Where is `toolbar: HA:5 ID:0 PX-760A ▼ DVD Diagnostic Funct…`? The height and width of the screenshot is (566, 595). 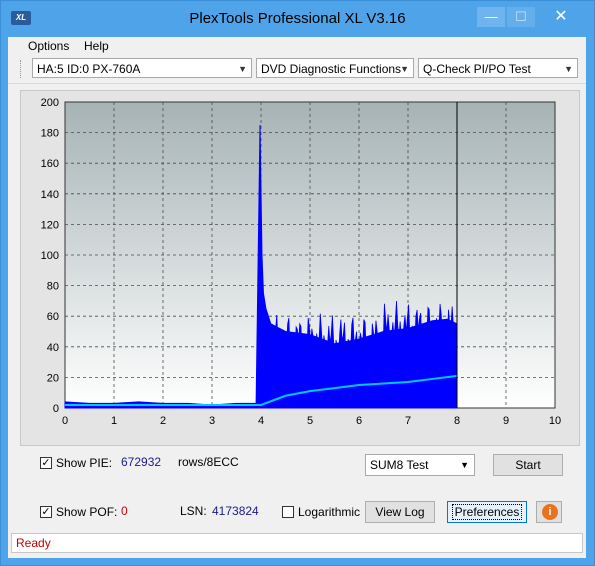
toolbar: HA:5 ID:0 PX-760A ▼ DVD Diagnostic Funct… is located at coordinates (297, 69).